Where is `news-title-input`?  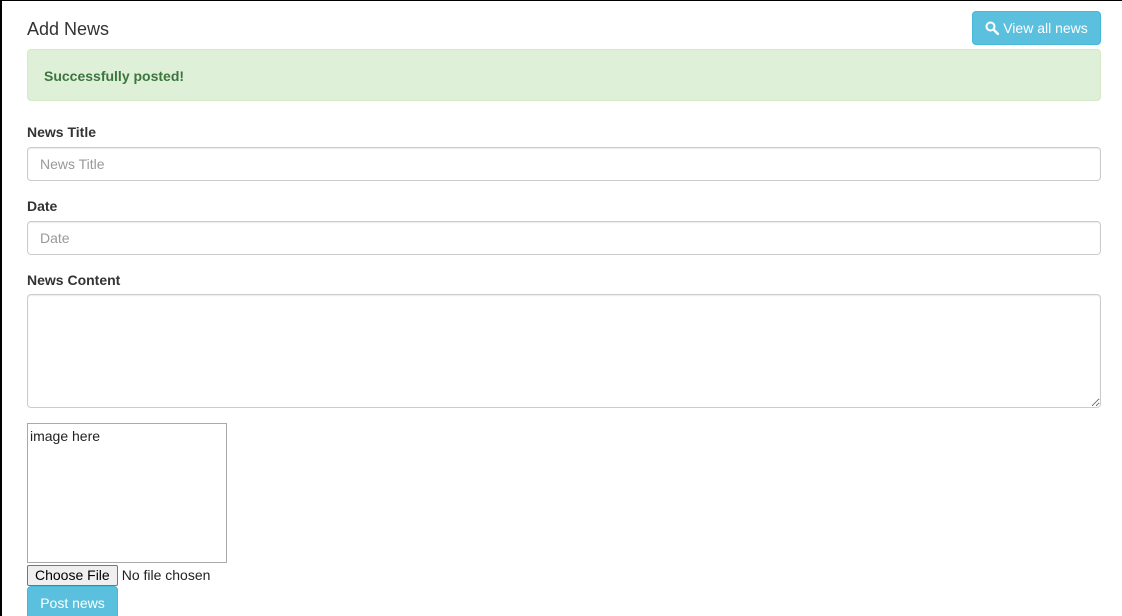
news-title-input is located at coordinates (564, 164).